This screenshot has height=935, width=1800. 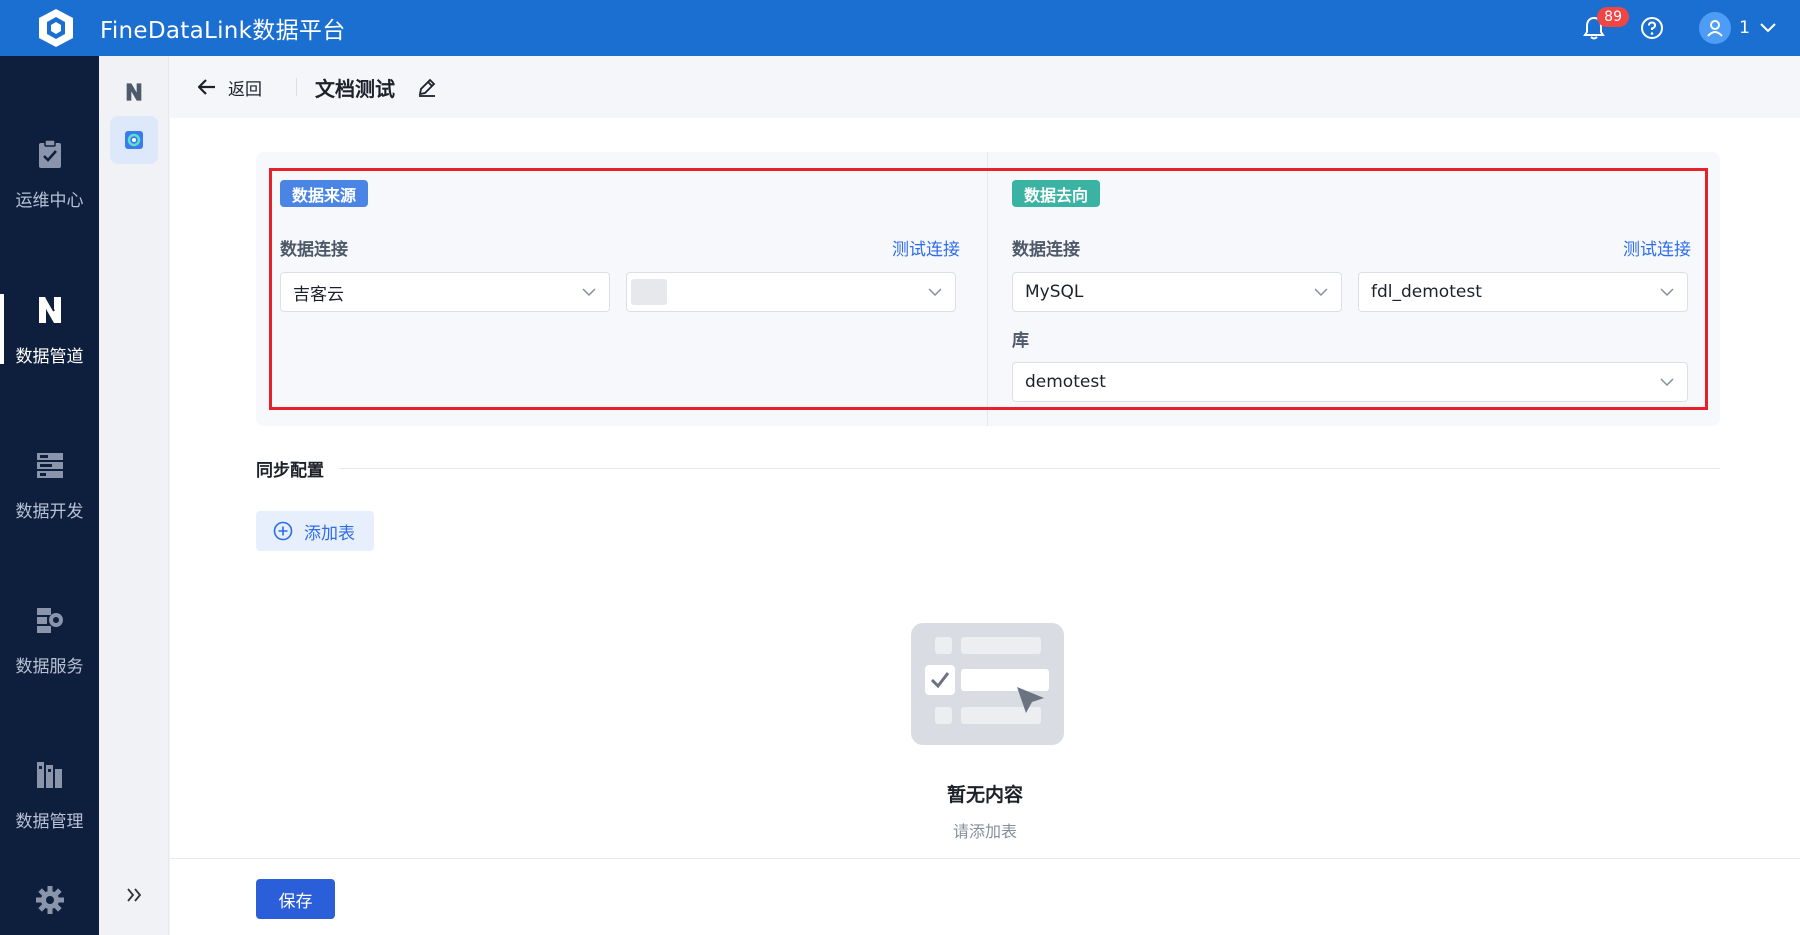 I want to click on books-icon, so click(x=50, y=775).